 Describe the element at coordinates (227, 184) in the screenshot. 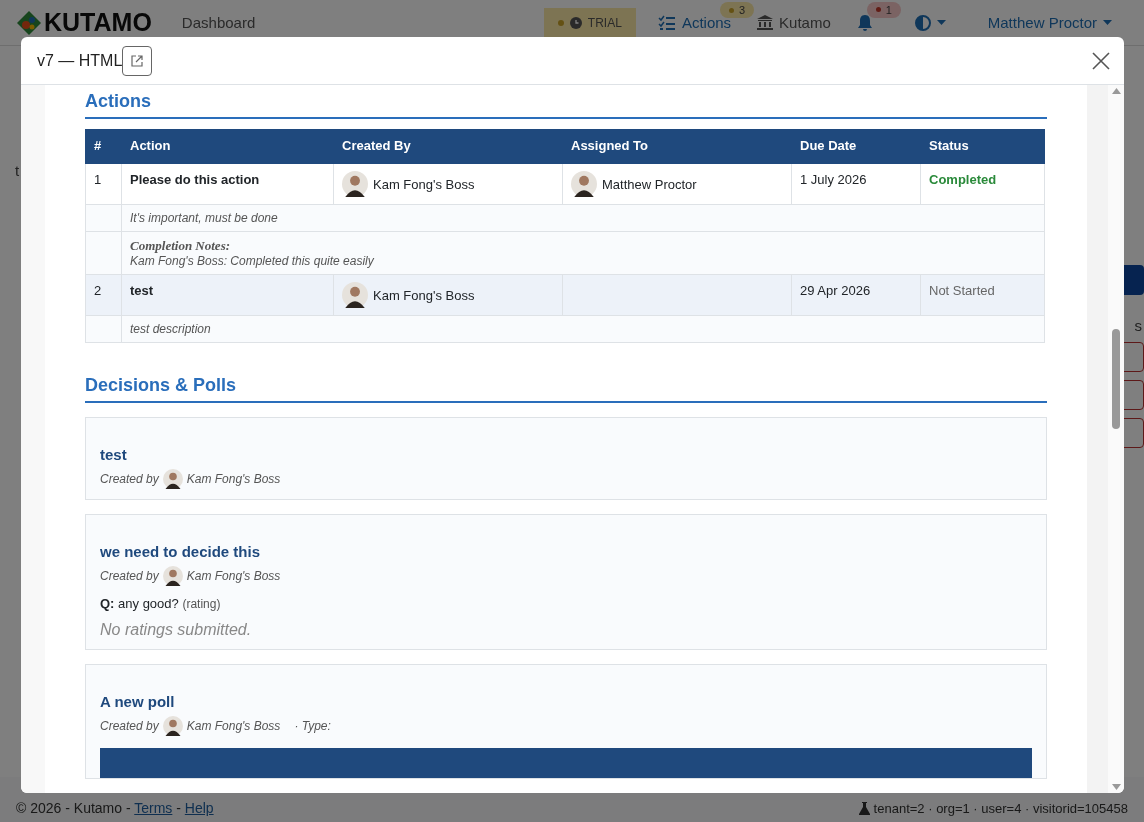

I see `table-cell: Please do this action` at that location.